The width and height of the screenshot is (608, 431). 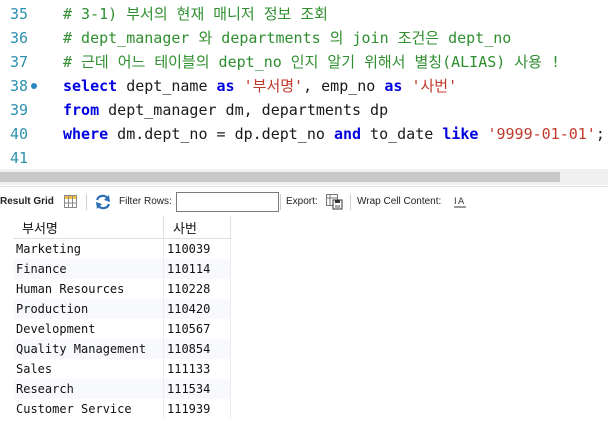 I want to click on table-row: Marketing 110039, so click(x=122, y=248).